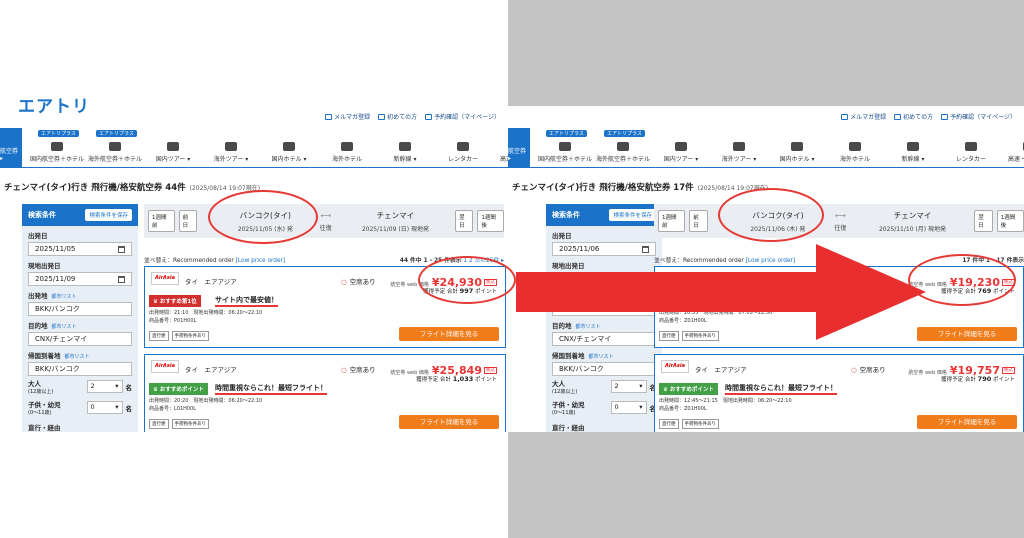 Image resolution: width=1024 pixels, height=538 pixels. I want to click on origin-label: 出発地都市リスト, so click(52, 296).